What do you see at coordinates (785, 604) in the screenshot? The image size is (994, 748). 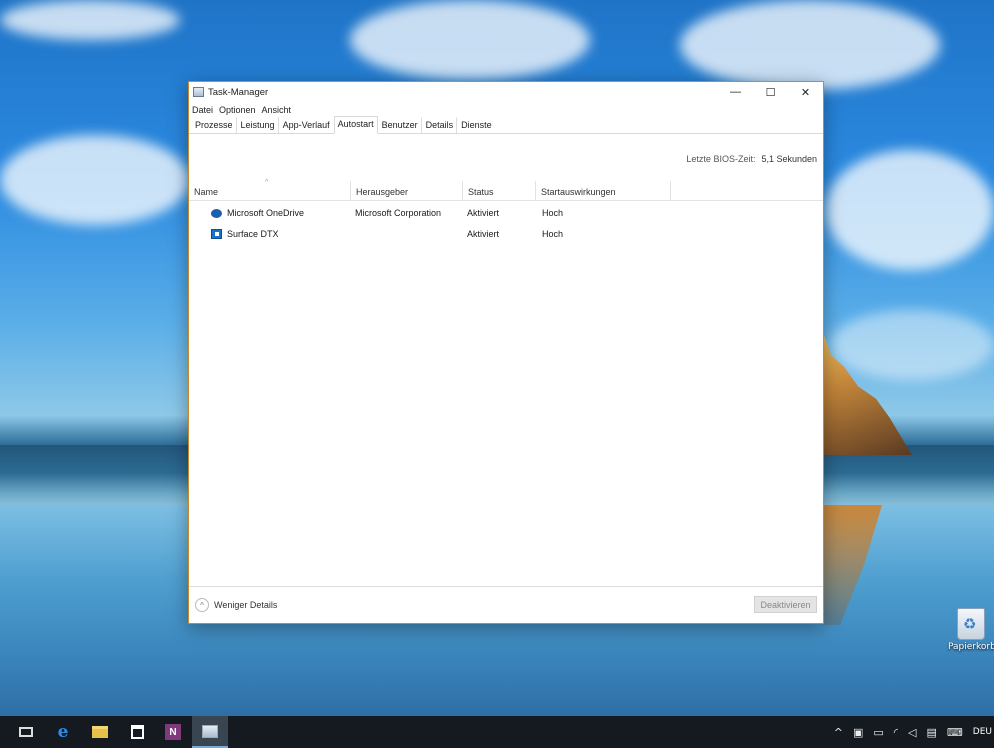 I see `disable-button: Deaktivieren` at bounding box center [785, 604].